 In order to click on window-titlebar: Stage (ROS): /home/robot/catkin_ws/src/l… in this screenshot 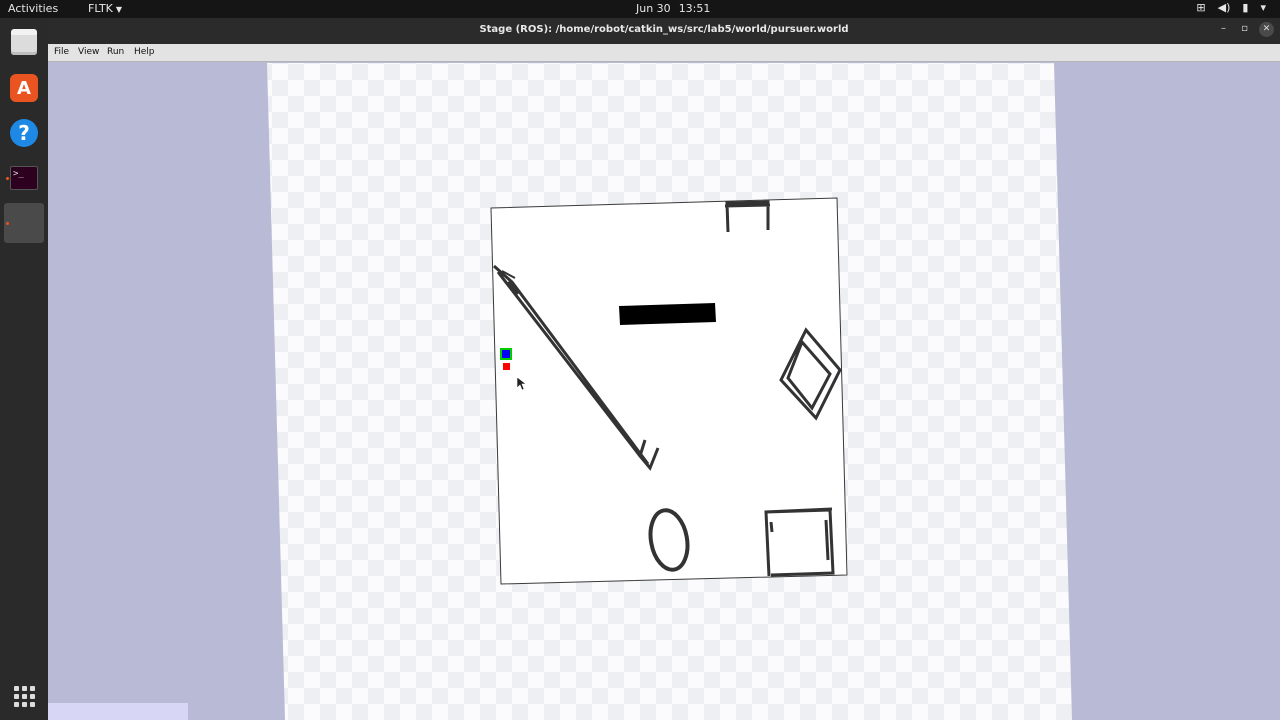, I will do `click(664, 31)`.